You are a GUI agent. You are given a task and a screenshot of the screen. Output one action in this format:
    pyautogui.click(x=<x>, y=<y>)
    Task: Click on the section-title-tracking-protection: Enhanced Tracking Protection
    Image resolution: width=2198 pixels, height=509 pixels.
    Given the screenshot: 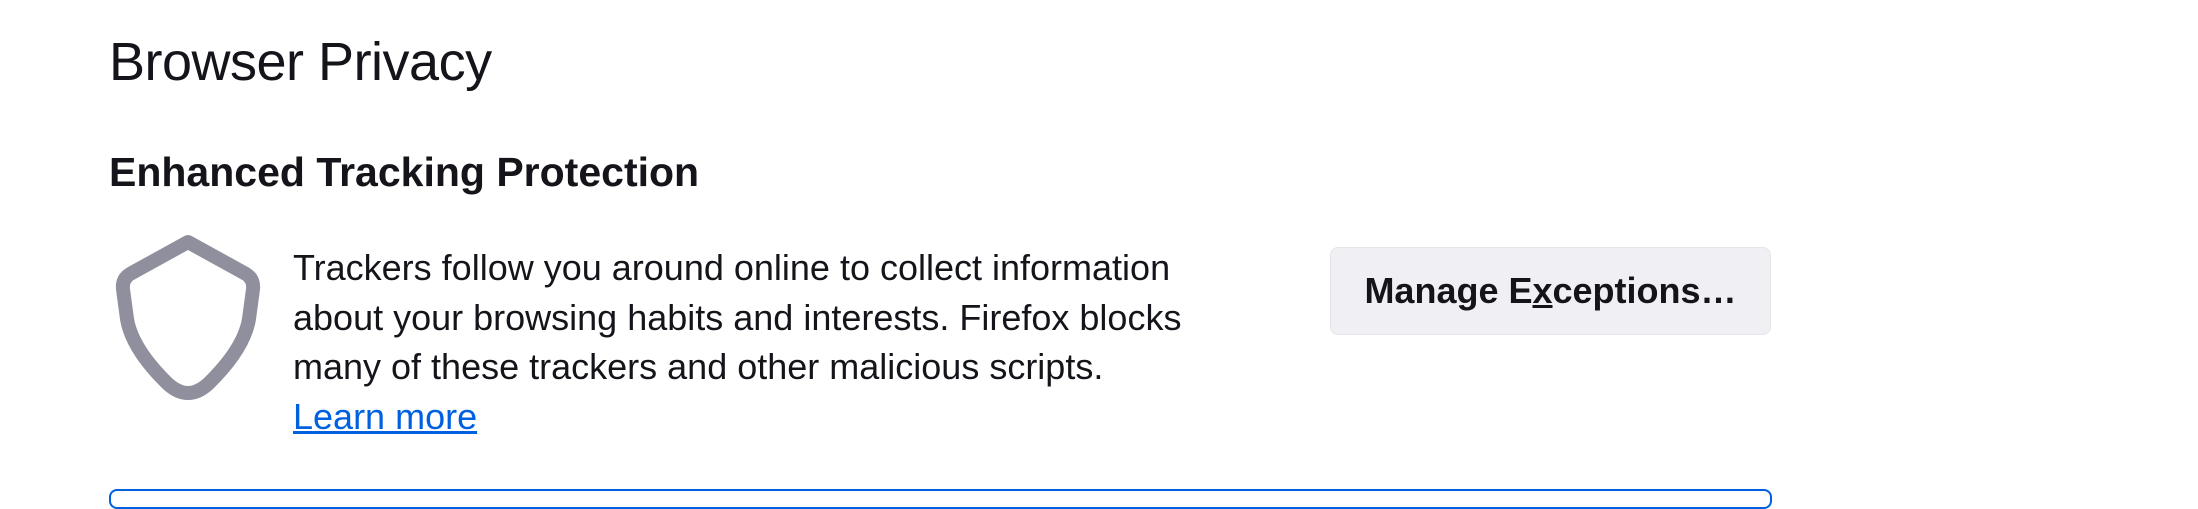 What is the action you would take?
    pyautogui.click(x=404, y=172)
    